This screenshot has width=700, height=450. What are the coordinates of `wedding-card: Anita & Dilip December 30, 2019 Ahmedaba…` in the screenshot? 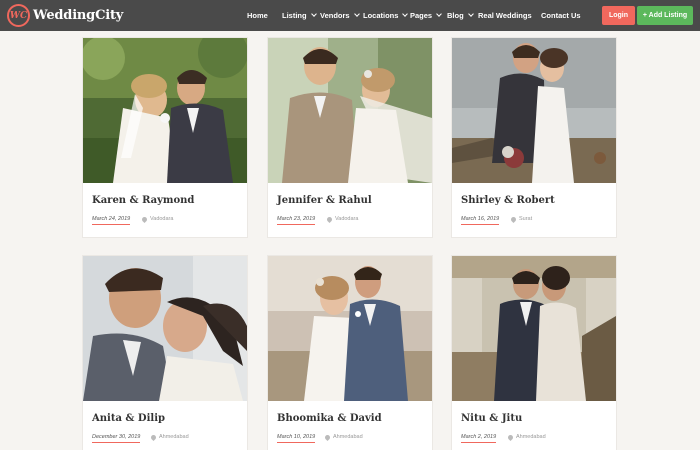 It's located at (165, 352).